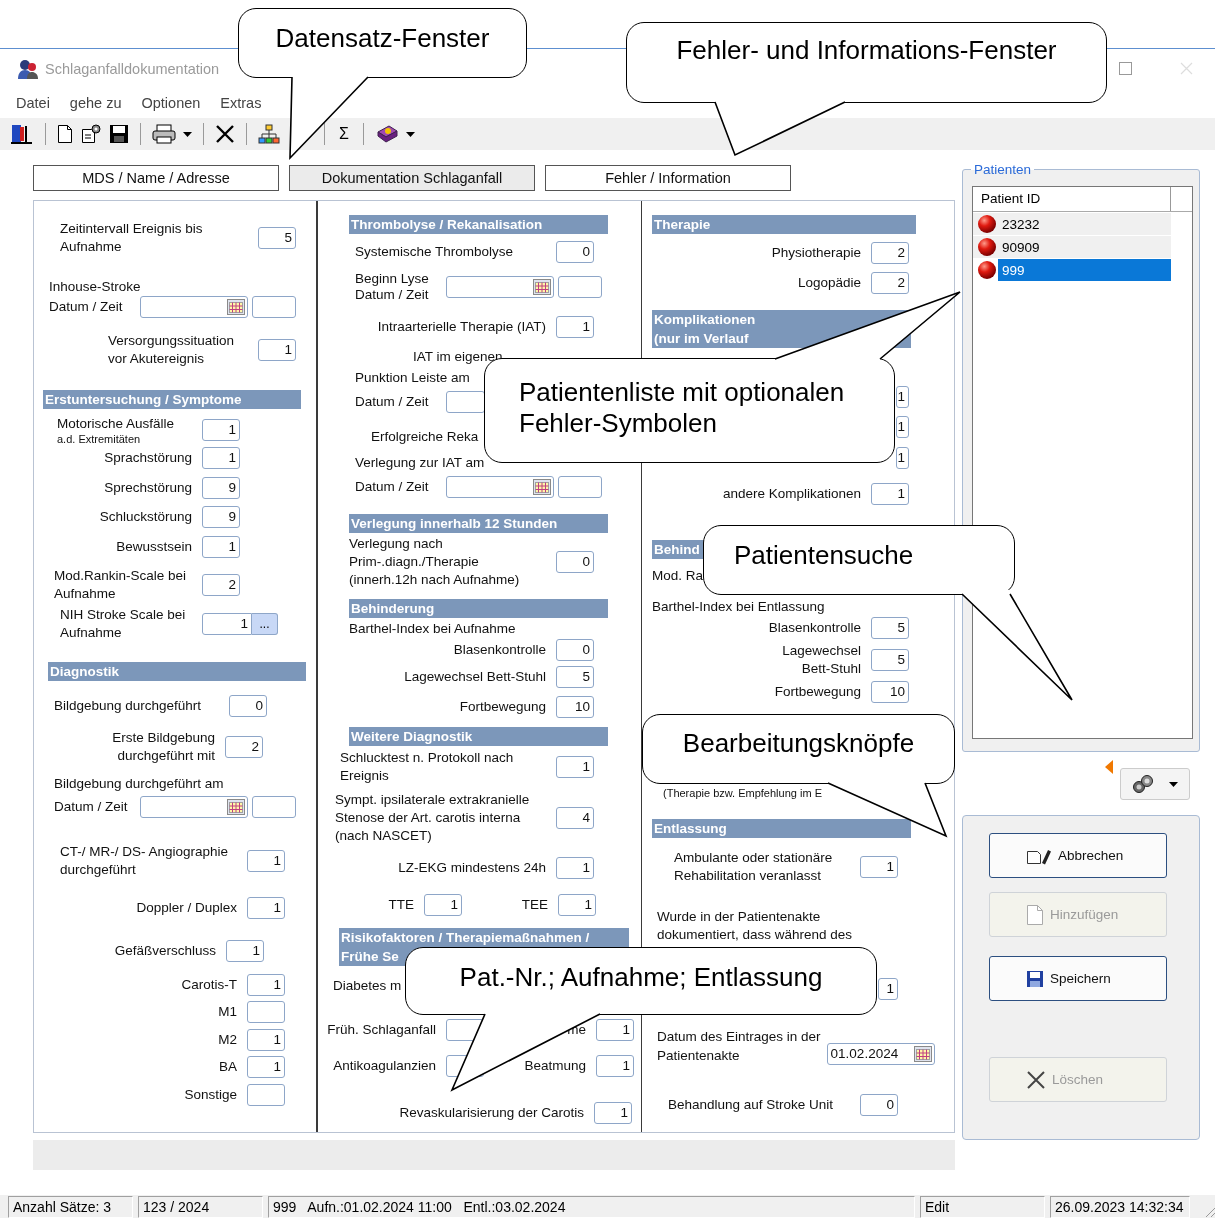  Describe the element at coordinates (121, 585) in the screenshot. I see `field-label: Mod.Rankin-Scale bei Aufnahme` at that location.